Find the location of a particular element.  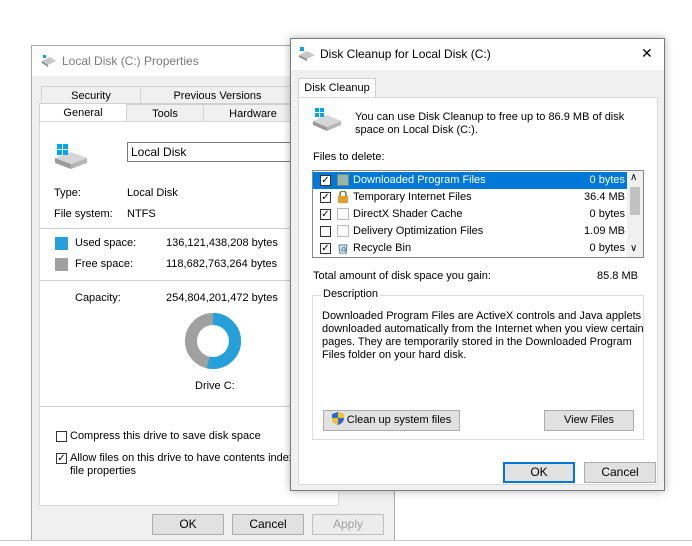

view-files-button: View Files is located at coordinates (589, 420).